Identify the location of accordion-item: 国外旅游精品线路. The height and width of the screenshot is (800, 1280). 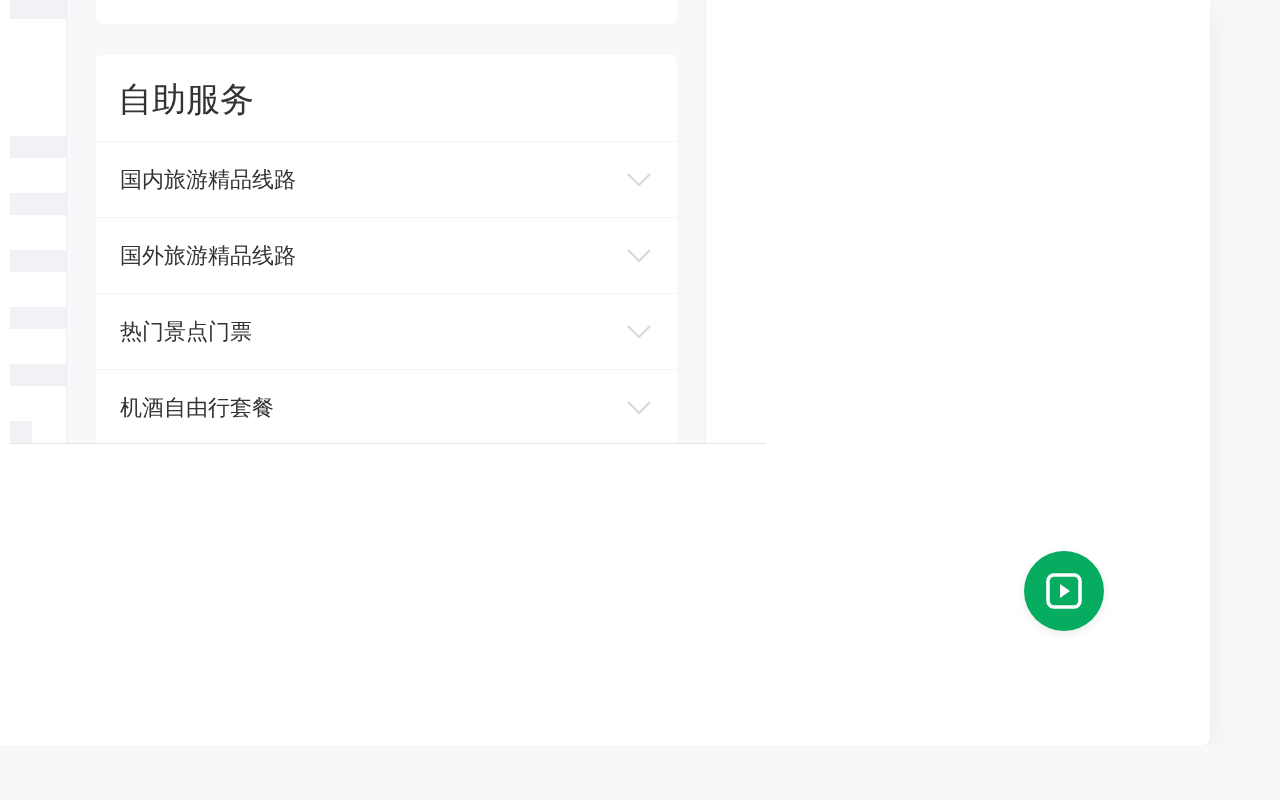
(386, 256).